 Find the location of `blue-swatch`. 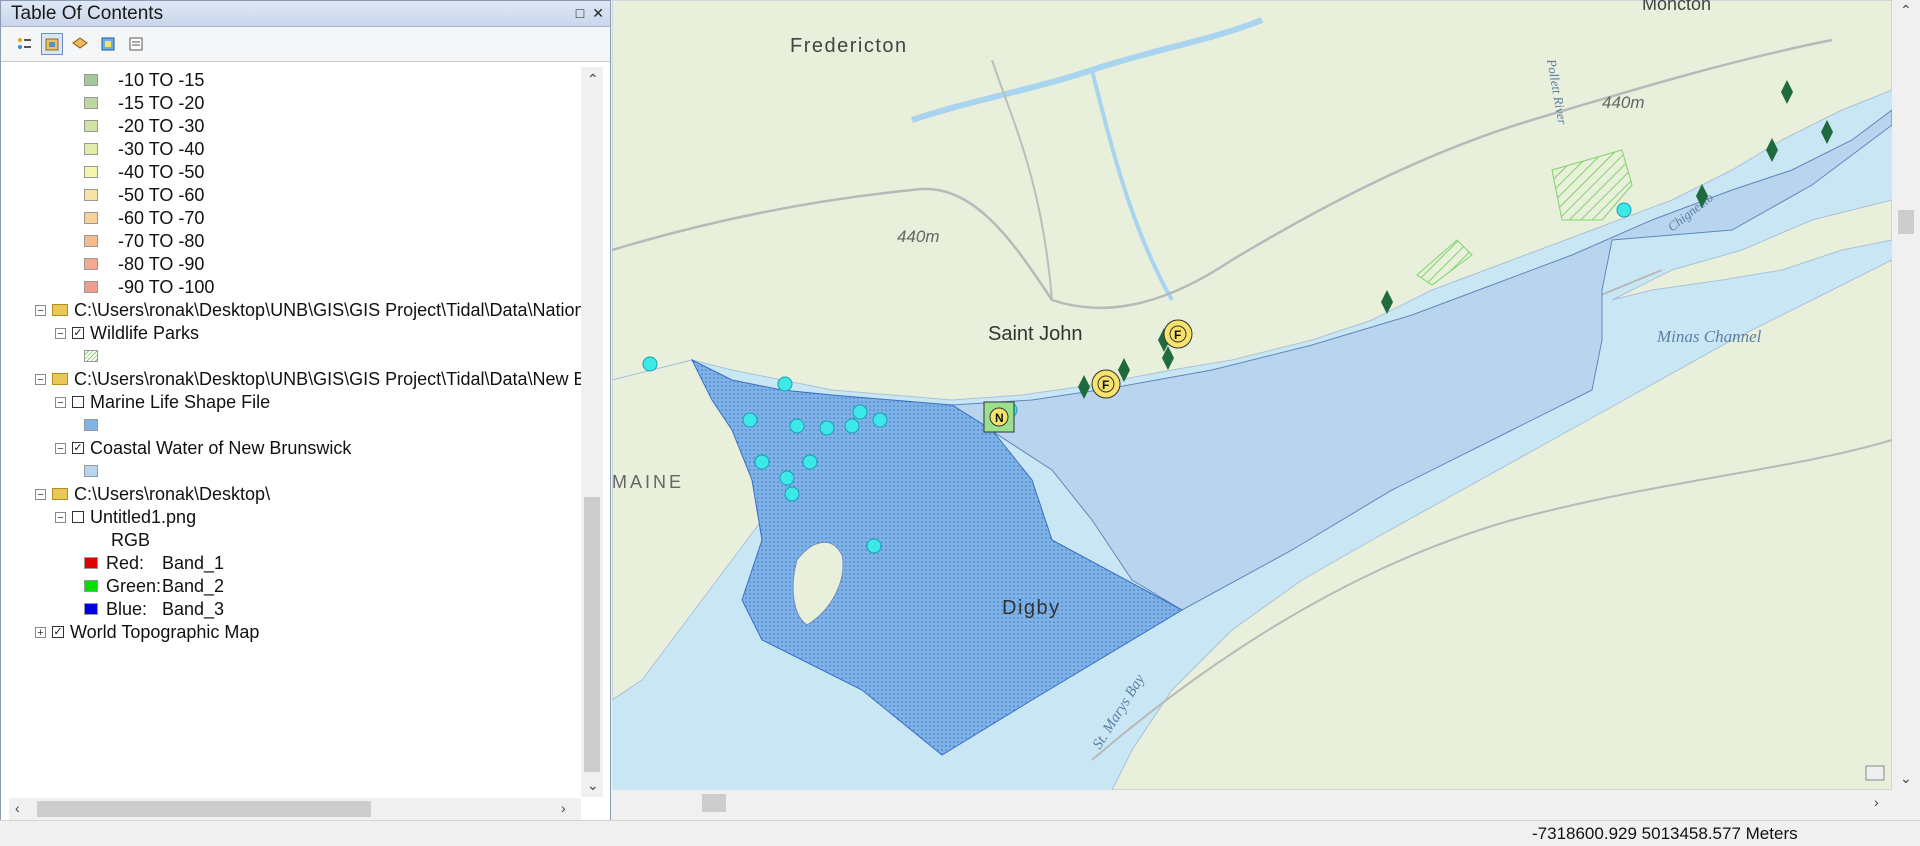

blue-swatch is located at coordinates (91, 609).